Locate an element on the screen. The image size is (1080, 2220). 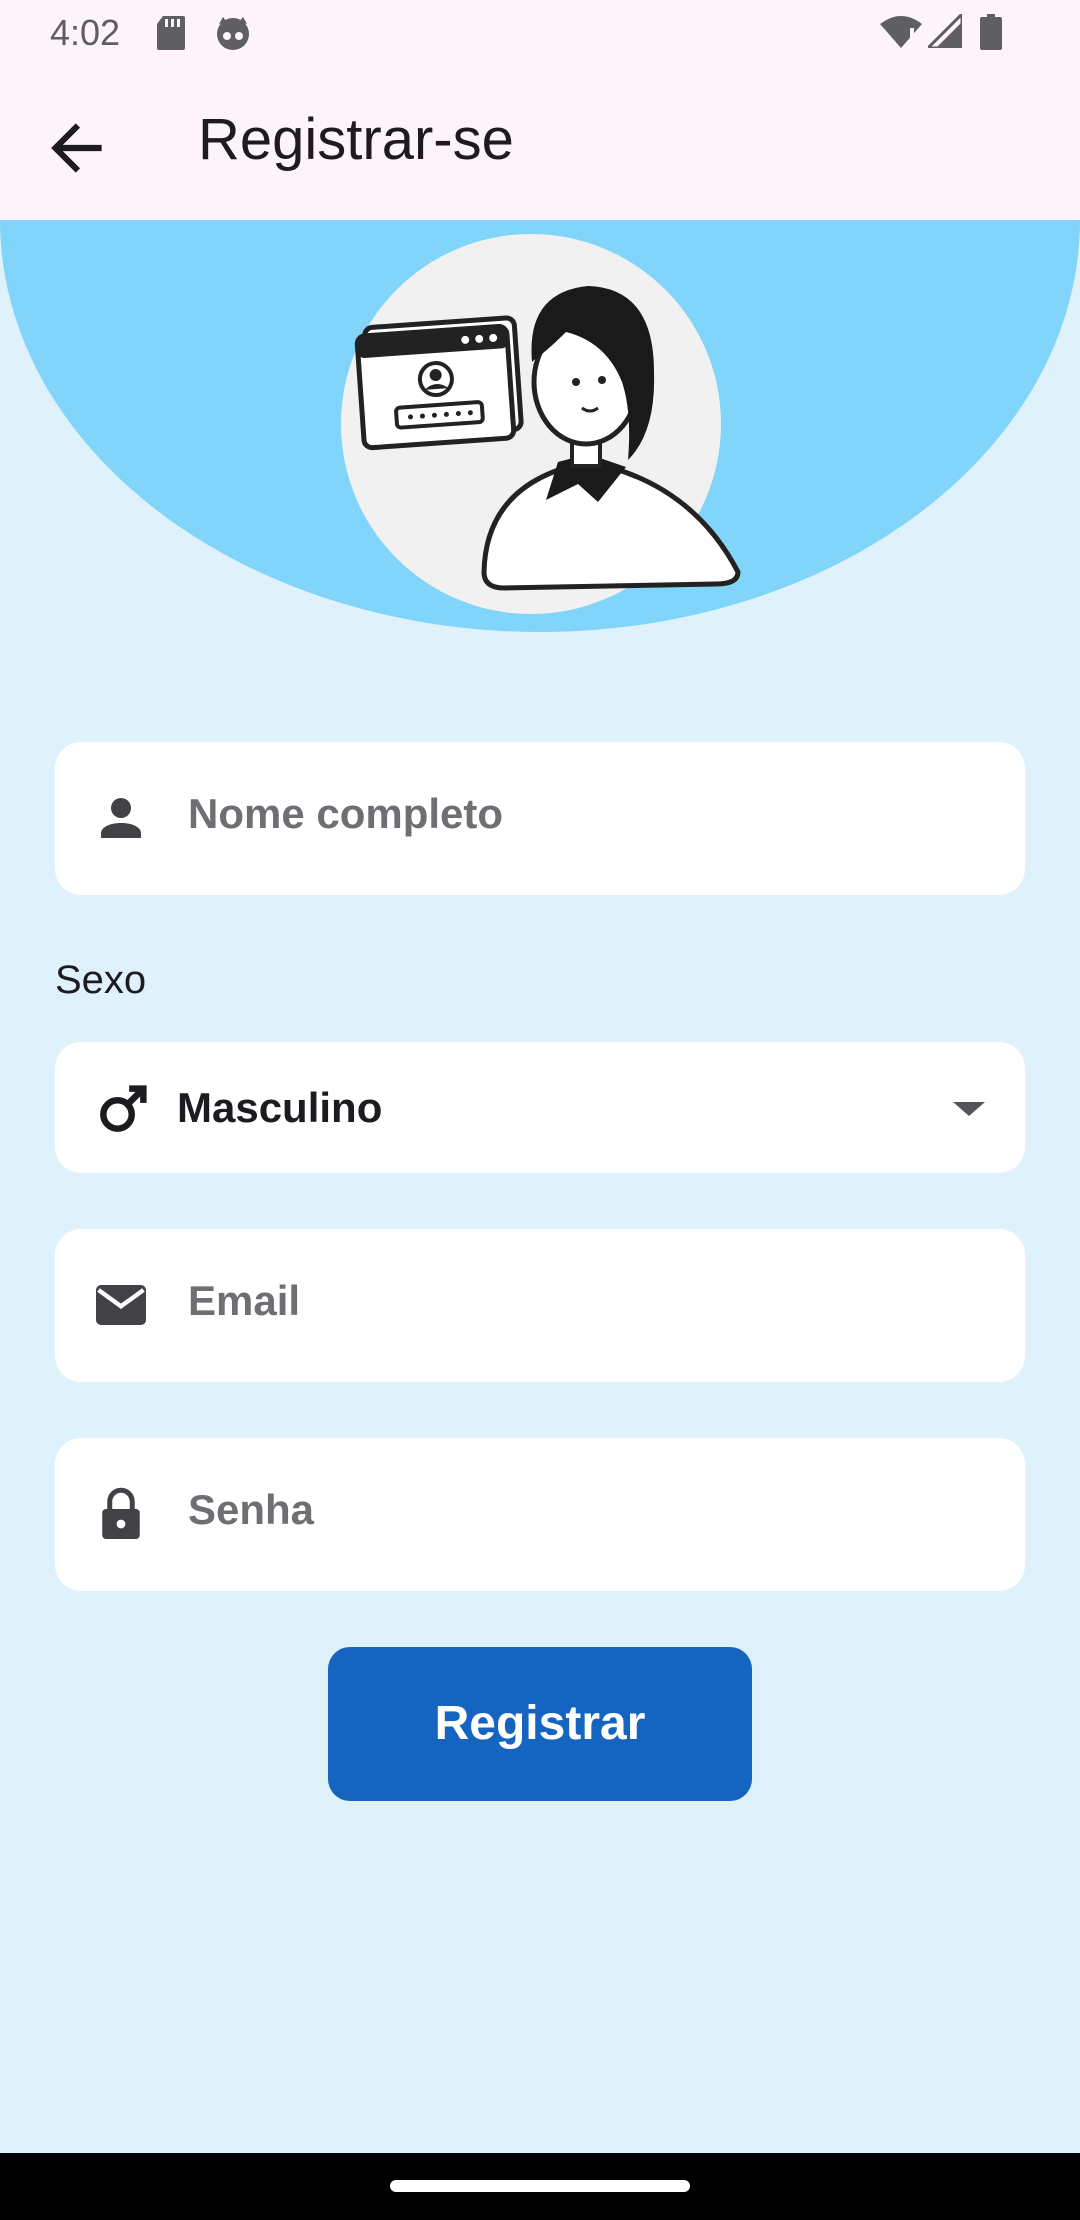
back-button is located at coordinates (77, 148).